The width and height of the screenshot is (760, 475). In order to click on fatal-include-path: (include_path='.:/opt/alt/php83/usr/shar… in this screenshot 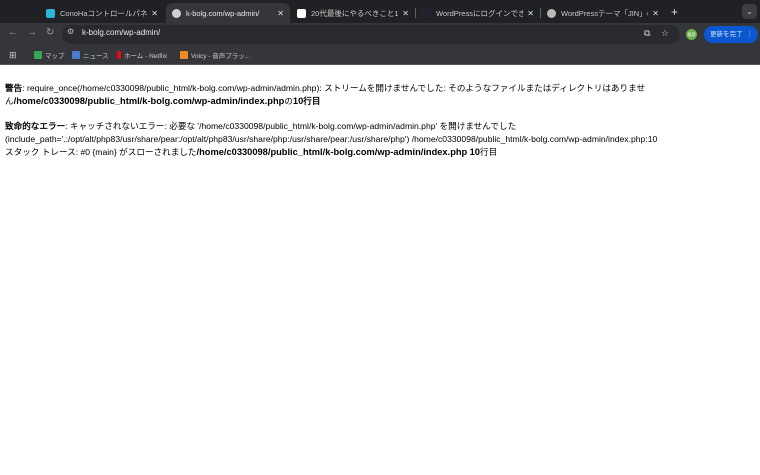, I will do `click(331, 139)`.